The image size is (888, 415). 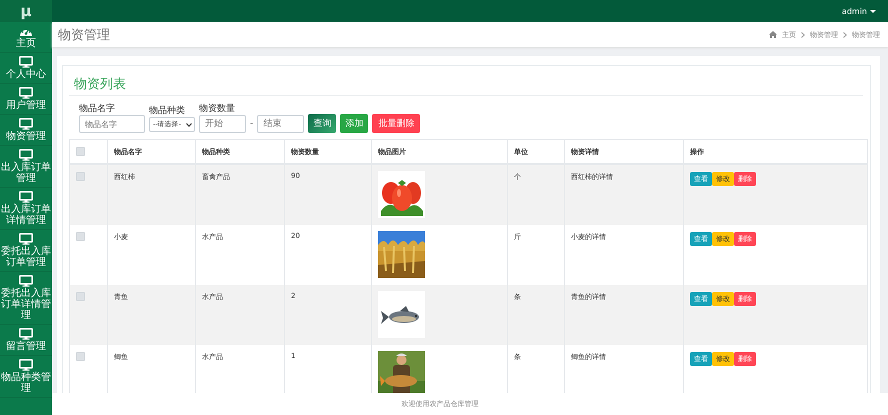 What do you see at coordinates (322, 123) in the screenshot?
I see `search-button: 查询` at bounding box center [322, 123].